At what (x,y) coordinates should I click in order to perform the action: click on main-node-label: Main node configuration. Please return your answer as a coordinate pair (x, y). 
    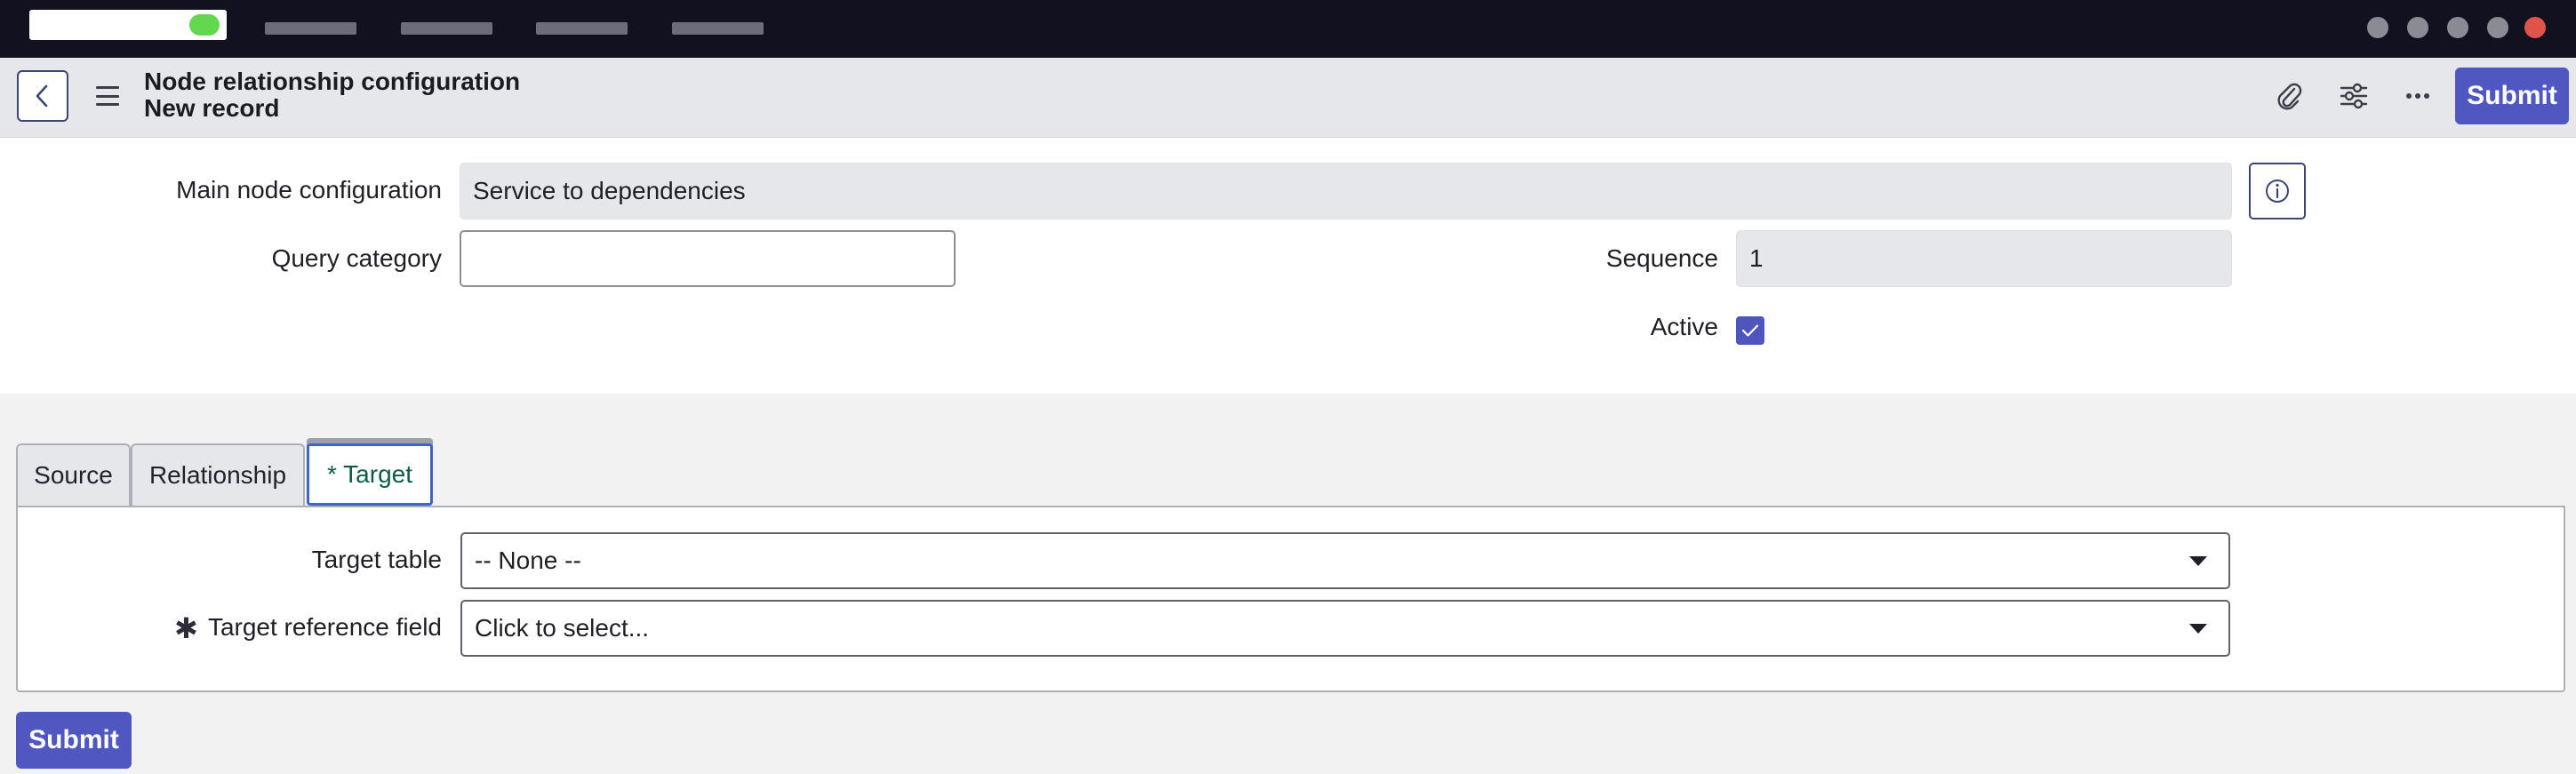
    Looking at the image, I should click on (309, 189).